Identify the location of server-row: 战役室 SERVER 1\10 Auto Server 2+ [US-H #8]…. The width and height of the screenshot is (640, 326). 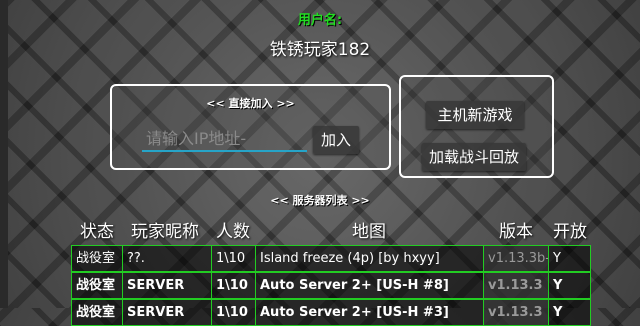
(331, 285).